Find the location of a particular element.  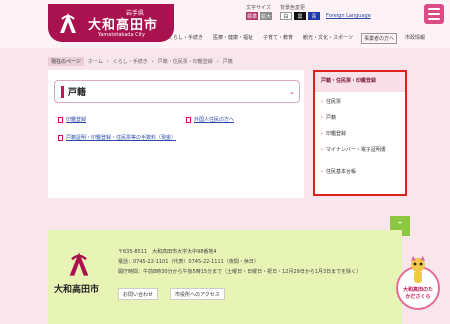

link-text: 戸籍証明・印鑑登録・住民票等の手数料（現金） is located at coordinates (121, 138).